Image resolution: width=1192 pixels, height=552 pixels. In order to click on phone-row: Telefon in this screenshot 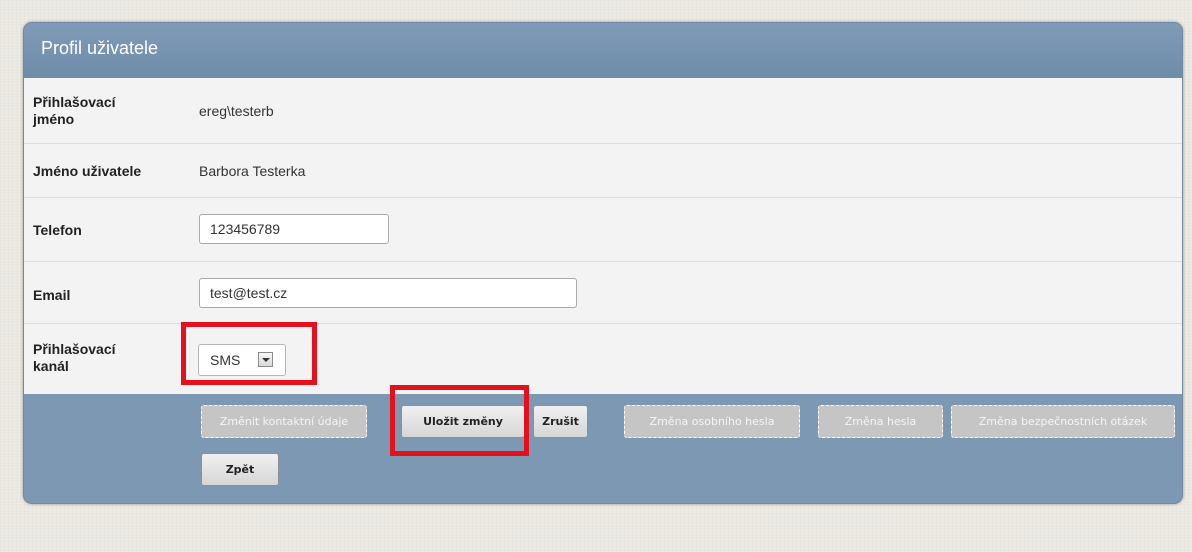, I will do `click(603, 230)`.